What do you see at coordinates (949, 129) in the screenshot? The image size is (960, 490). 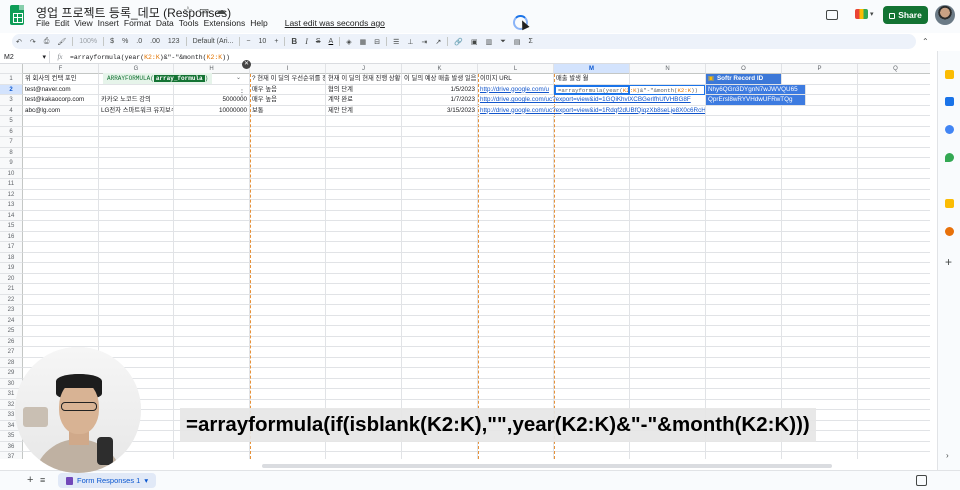 I see `contacts-icon` at bounding box center [949, 129].